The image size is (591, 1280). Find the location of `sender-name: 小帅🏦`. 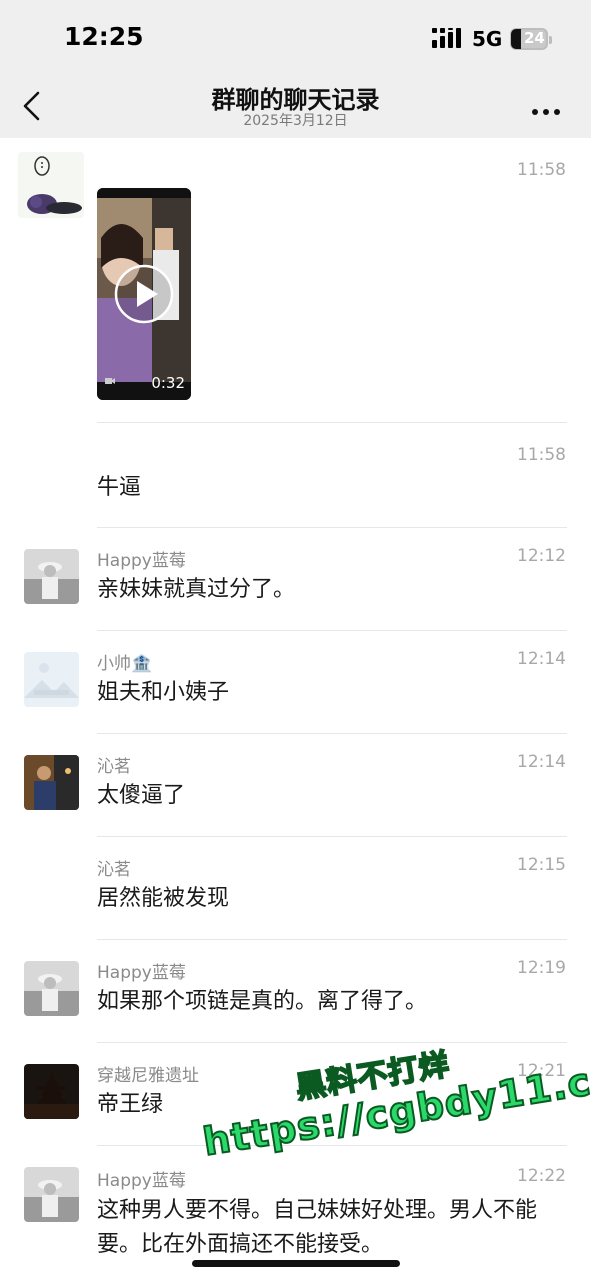

sender-name: 小帅🏦 is located at coordinates (125, 664).